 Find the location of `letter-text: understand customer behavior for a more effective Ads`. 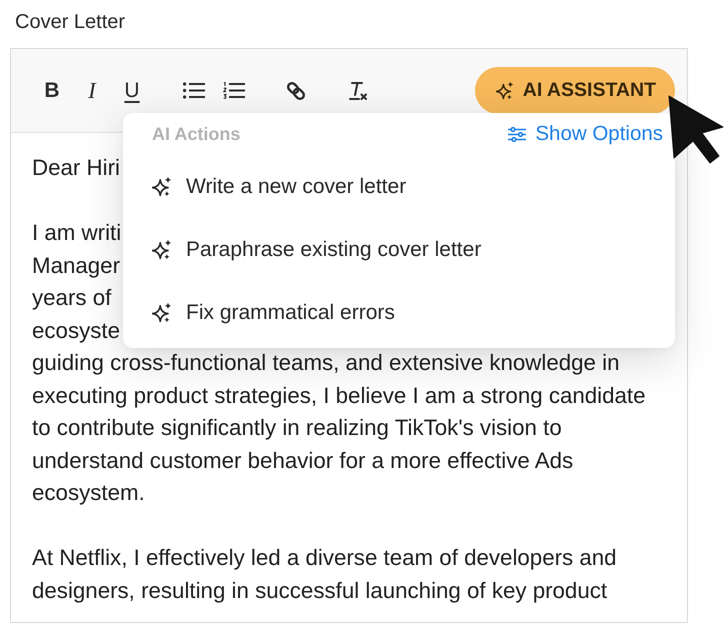

letter-text: understand customer behavior for a more effective Ads is located at coordinates (303, 460).